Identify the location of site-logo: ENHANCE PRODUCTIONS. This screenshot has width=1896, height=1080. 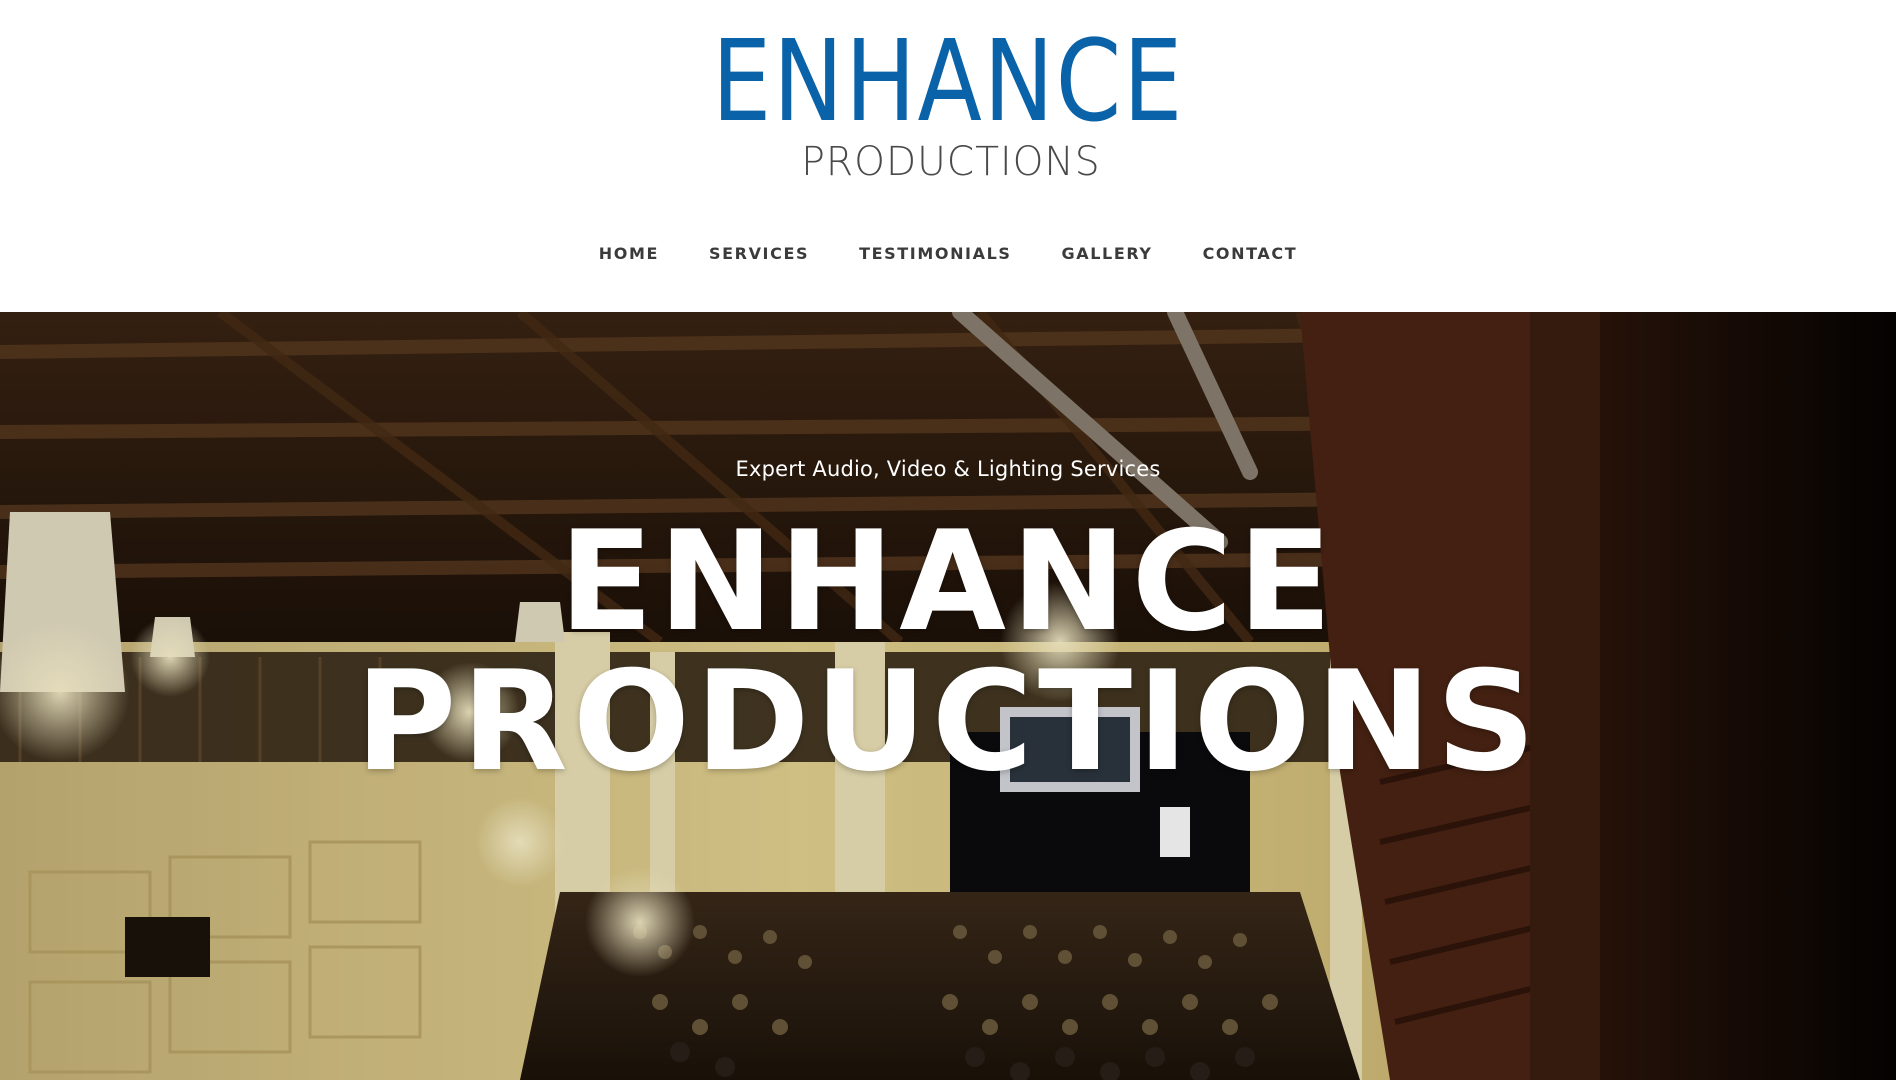
(948, 105).